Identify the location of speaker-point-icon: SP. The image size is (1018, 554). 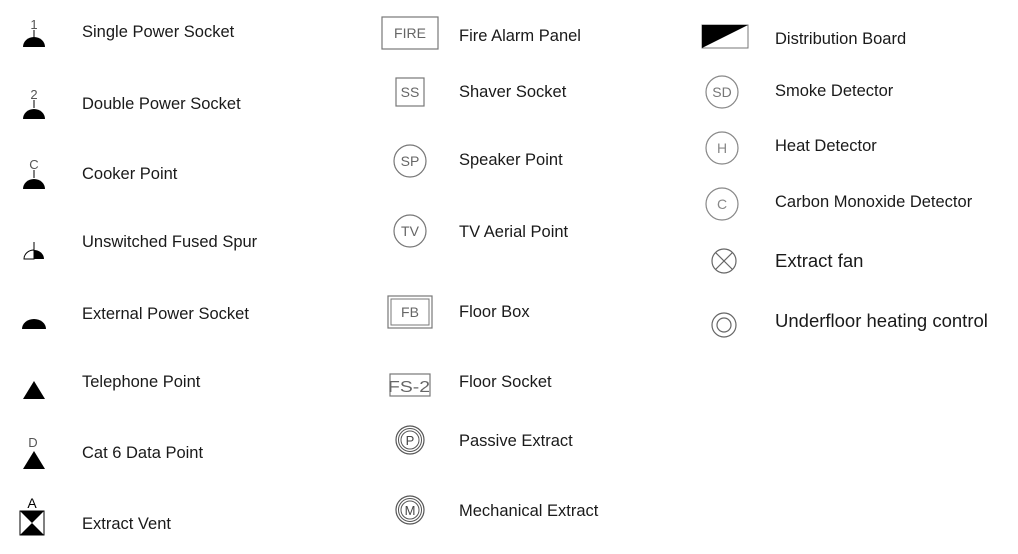
(410, 161).